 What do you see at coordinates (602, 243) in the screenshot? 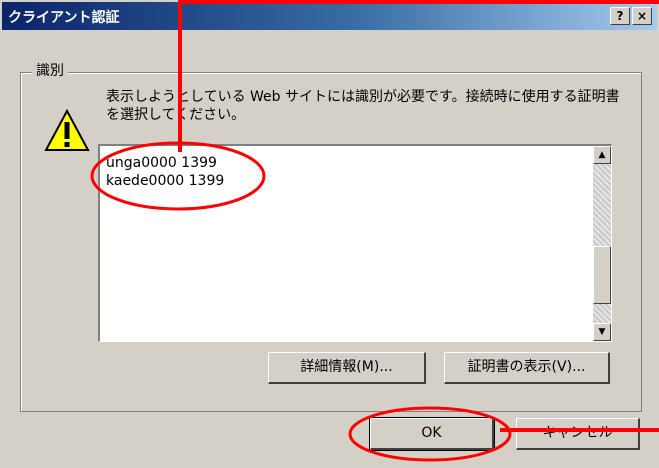
I see `list-scrollbar: ▲ ▼` at bounding box center [602, 243].